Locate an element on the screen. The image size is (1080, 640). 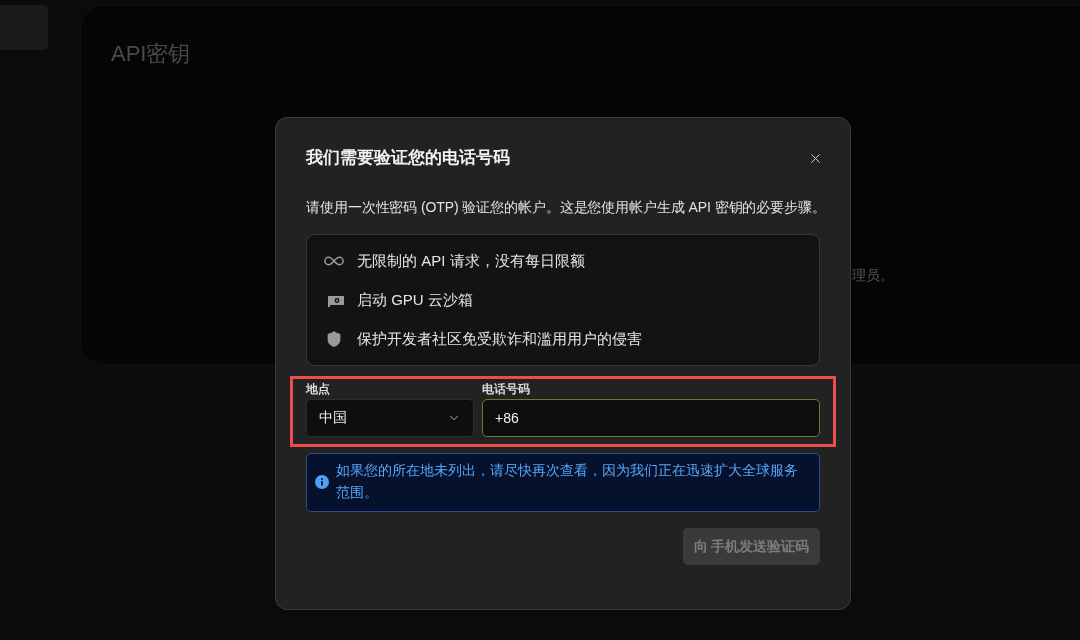
dialog-title: 我们需要验证您的电话号码 is located at coordinates (408, 158).